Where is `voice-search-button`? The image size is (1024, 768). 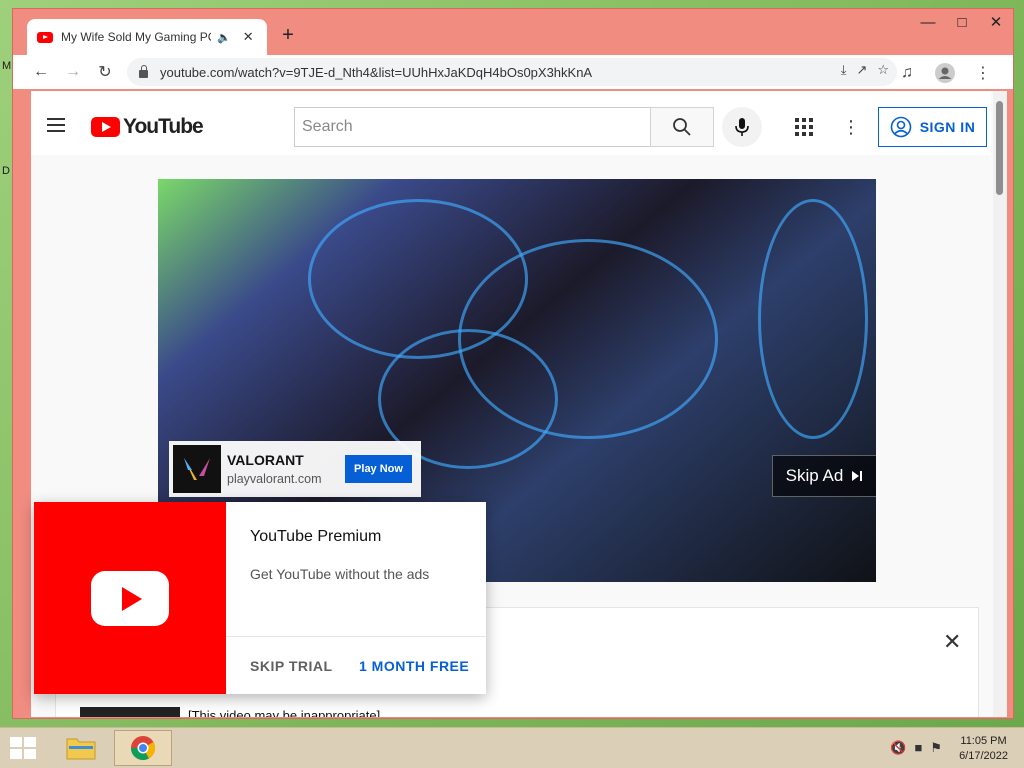 voice-search-button is located at coordinates (742, 127).